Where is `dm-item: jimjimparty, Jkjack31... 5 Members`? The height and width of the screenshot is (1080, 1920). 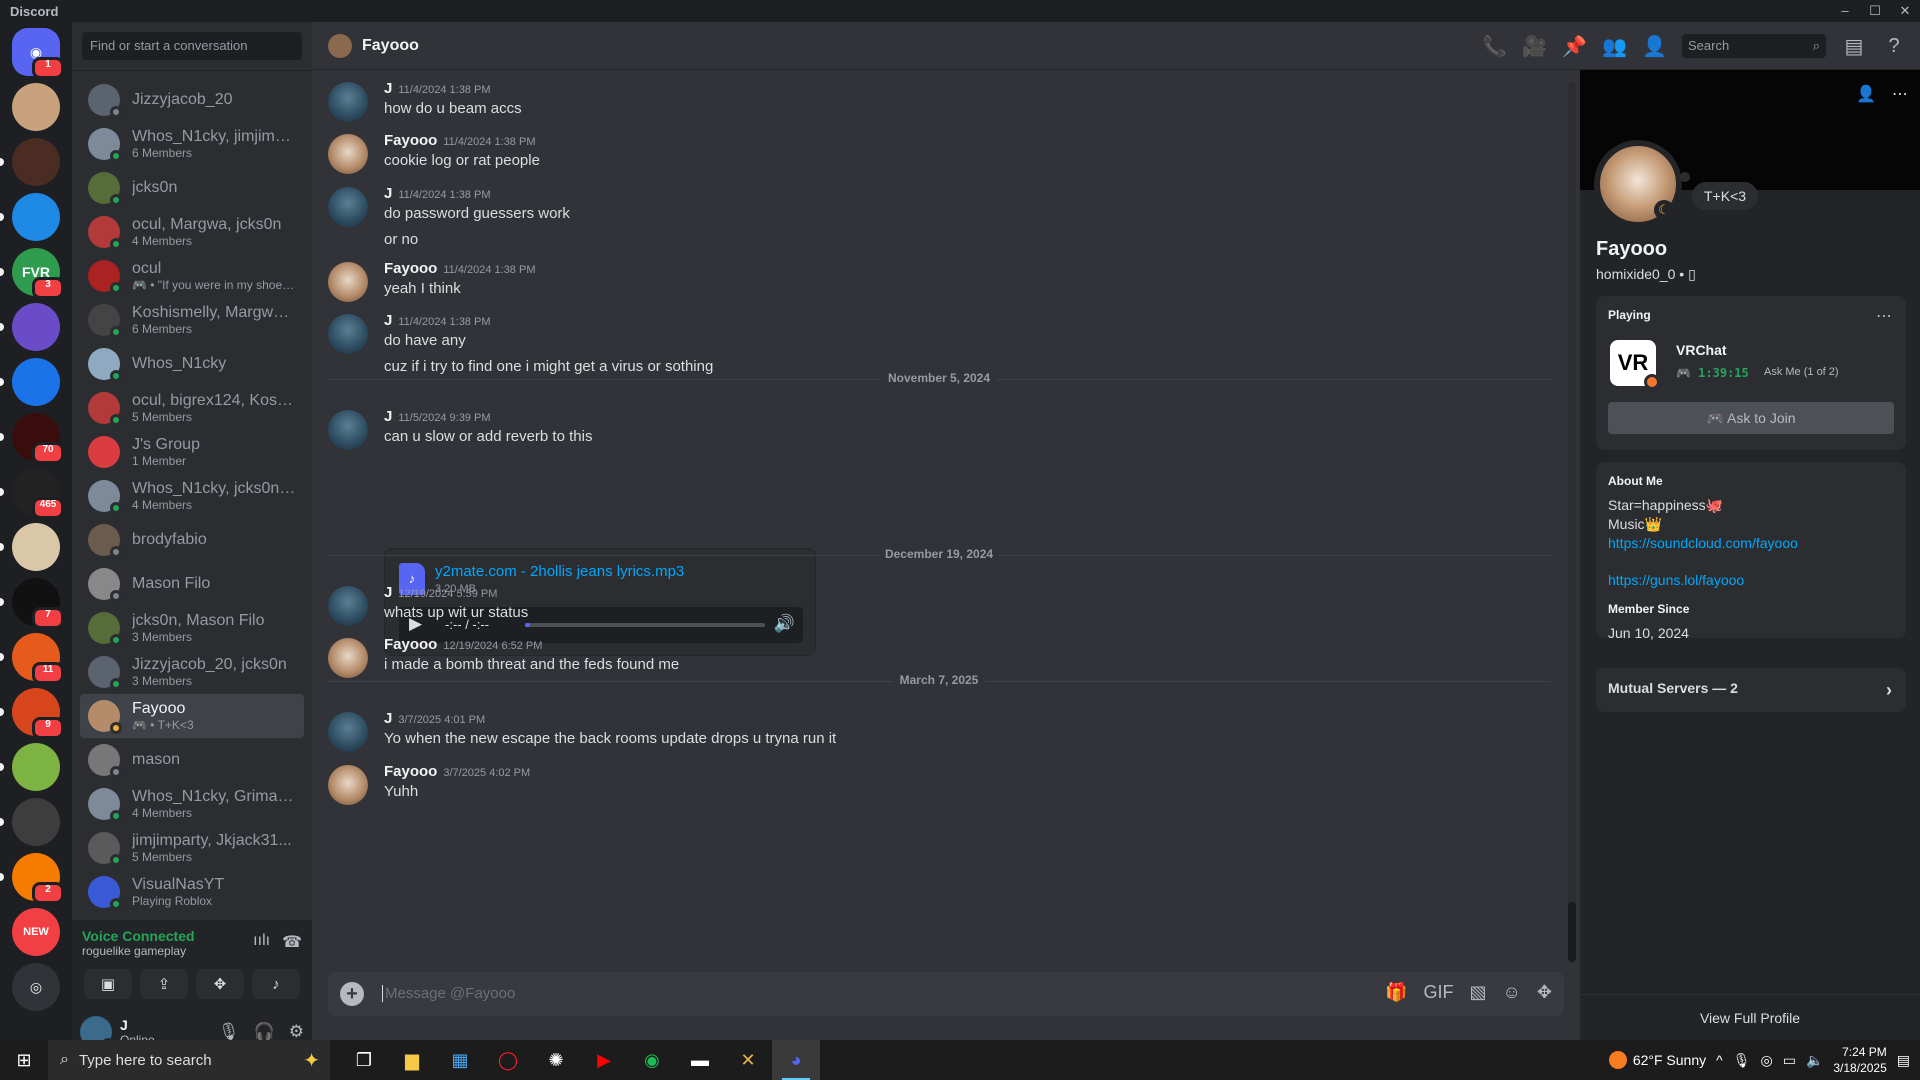
dm-item: jimjimparty, Jkjack31... 5 Members is located at coordinates (192, 848).